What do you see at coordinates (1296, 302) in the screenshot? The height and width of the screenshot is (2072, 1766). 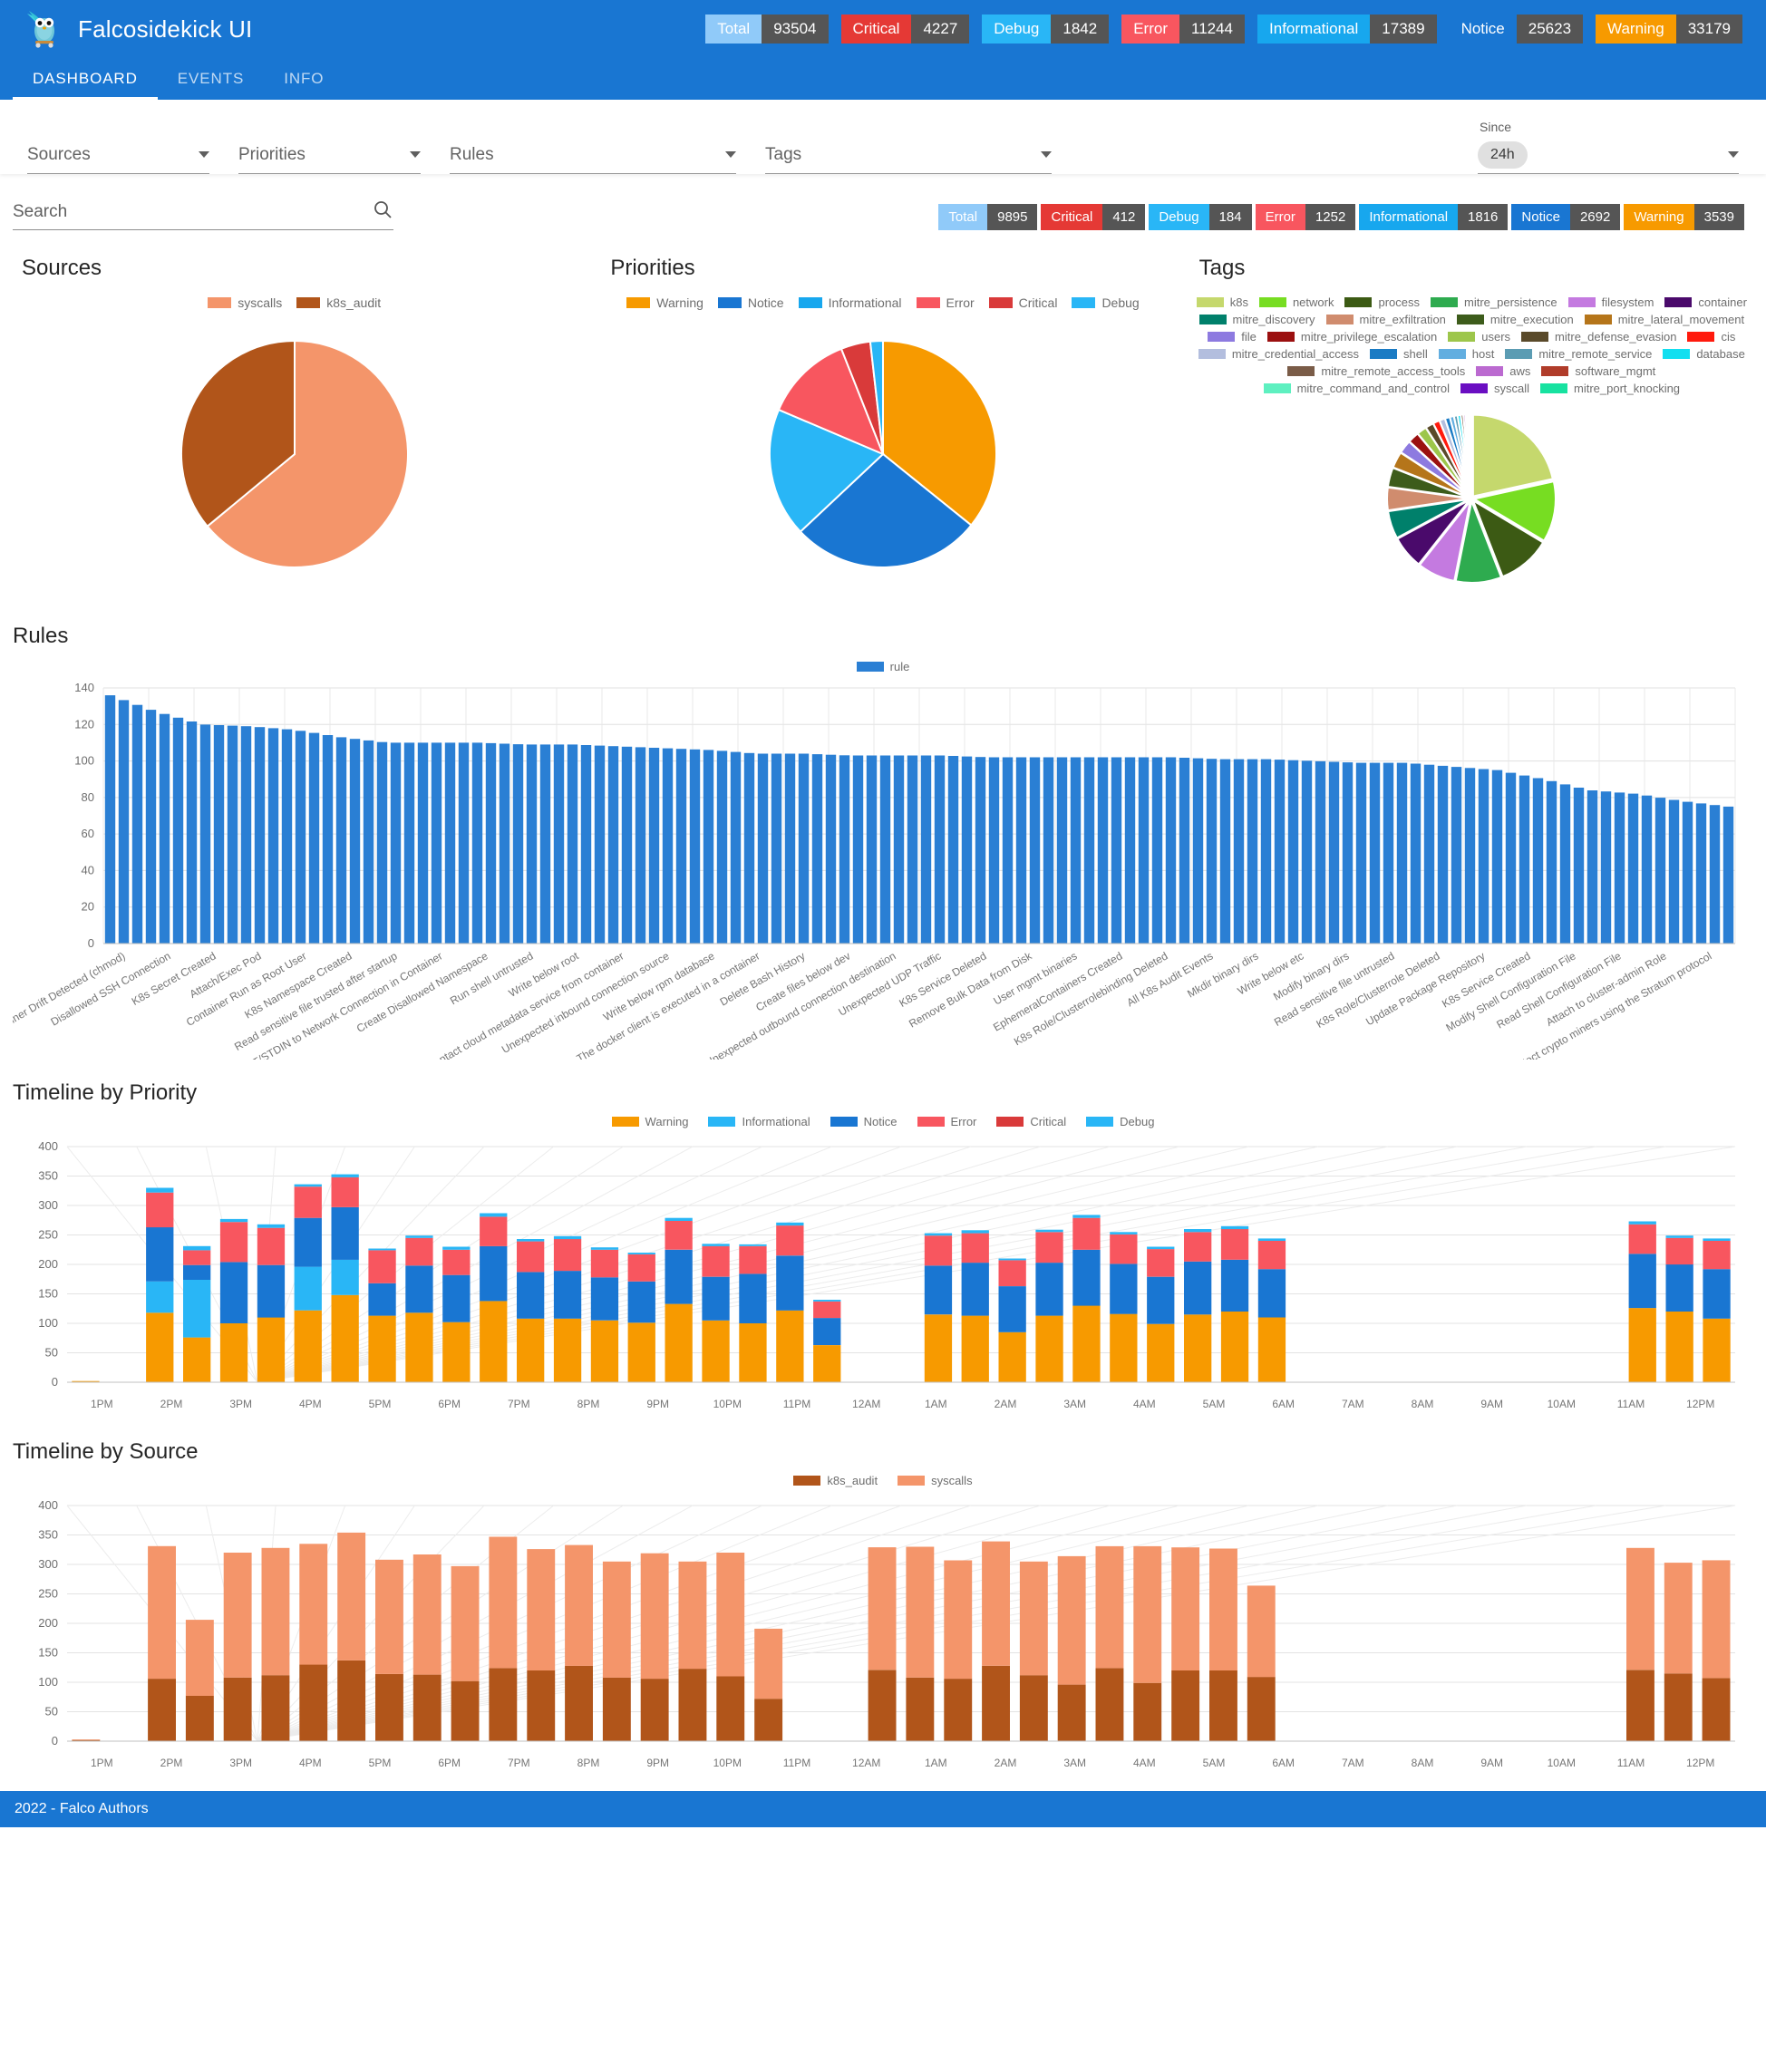 I see `tags-legend-item: network` at bounding box center [1296, 302].